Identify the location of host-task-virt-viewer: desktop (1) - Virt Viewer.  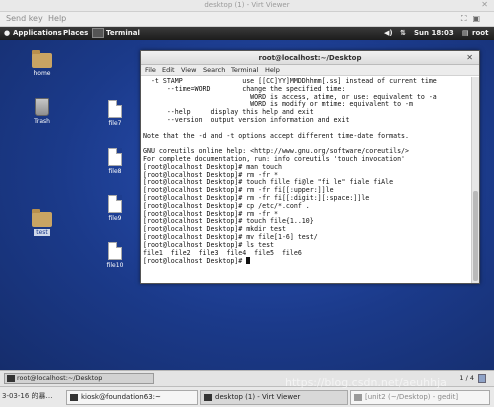
(274, 397).